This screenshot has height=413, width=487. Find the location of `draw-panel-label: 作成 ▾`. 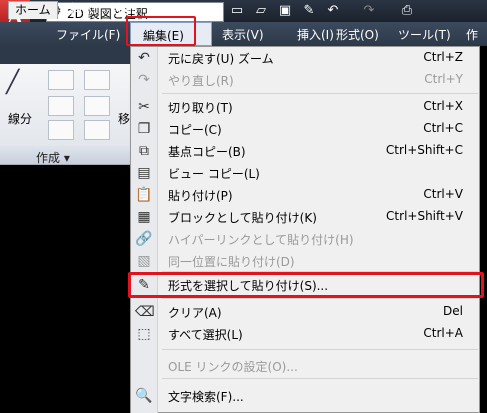

draw-panel-label: 作成 ▾ is located at coordinates (53, 157).